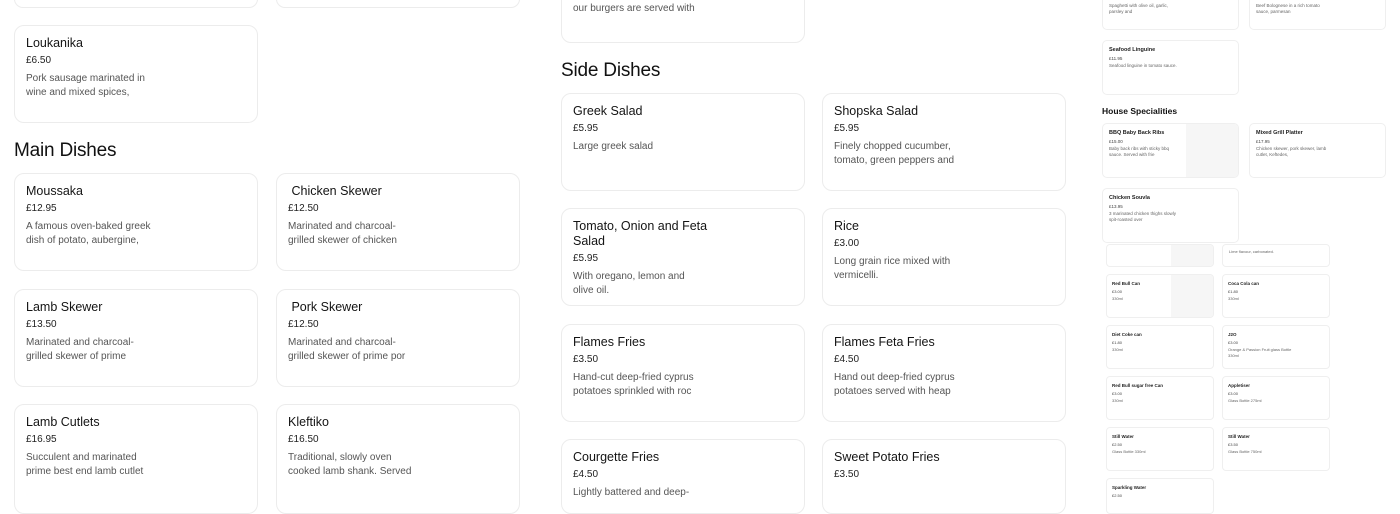 The width and height of the screenshot is (1400, 514). I want to click on item-name: Chicken Skewer, so click(335, 191).